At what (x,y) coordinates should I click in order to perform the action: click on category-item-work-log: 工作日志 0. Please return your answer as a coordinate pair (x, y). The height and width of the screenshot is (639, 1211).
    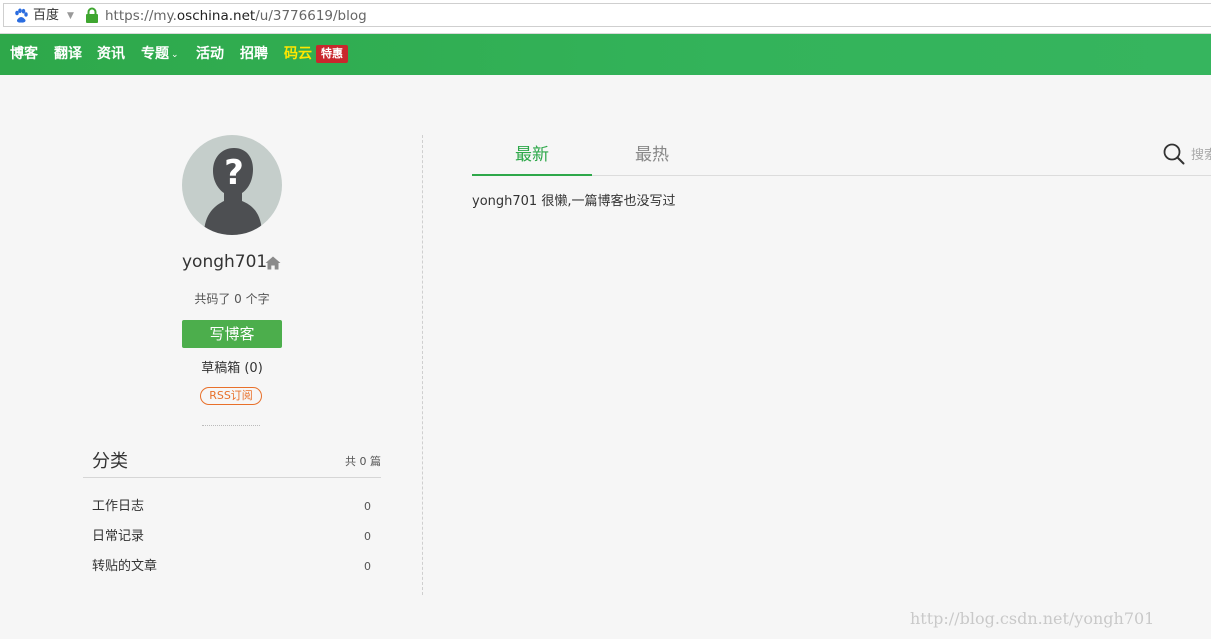
    Looking at the image, I should click on (231, 507).